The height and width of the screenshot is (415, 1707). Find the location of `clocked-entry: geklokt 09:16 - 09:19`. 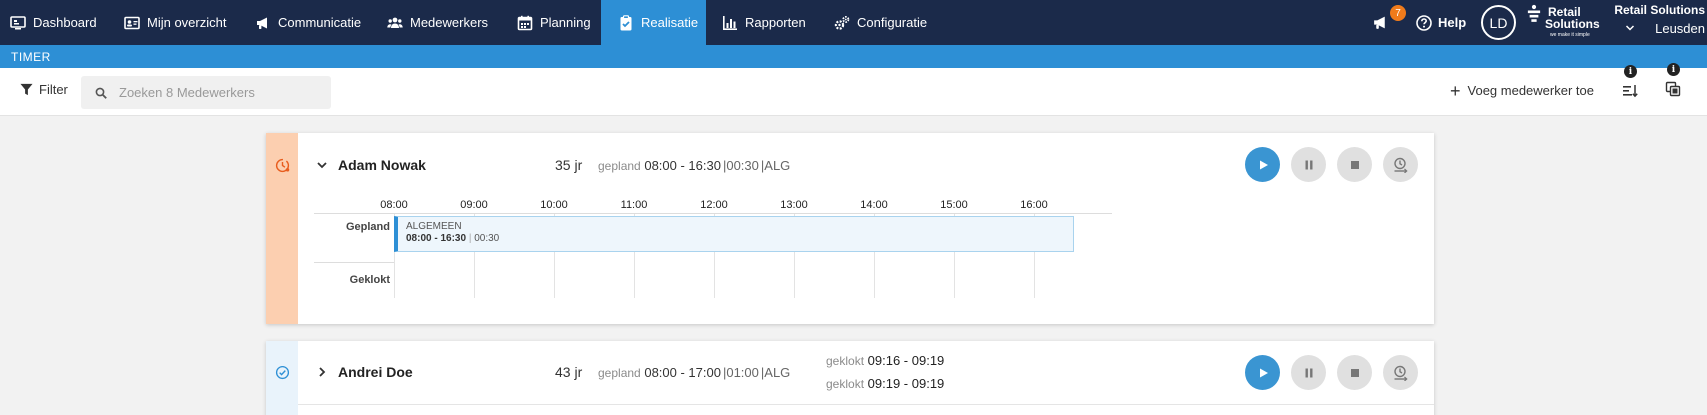

clocked-entry: geklokt 09:16 - 09:19 is located at coordinates (885, 360).